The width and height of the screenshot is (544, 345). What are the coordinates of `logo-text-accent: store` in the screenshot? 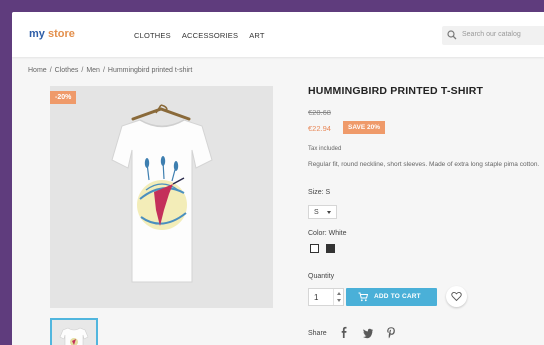 It's located at (61, 34).